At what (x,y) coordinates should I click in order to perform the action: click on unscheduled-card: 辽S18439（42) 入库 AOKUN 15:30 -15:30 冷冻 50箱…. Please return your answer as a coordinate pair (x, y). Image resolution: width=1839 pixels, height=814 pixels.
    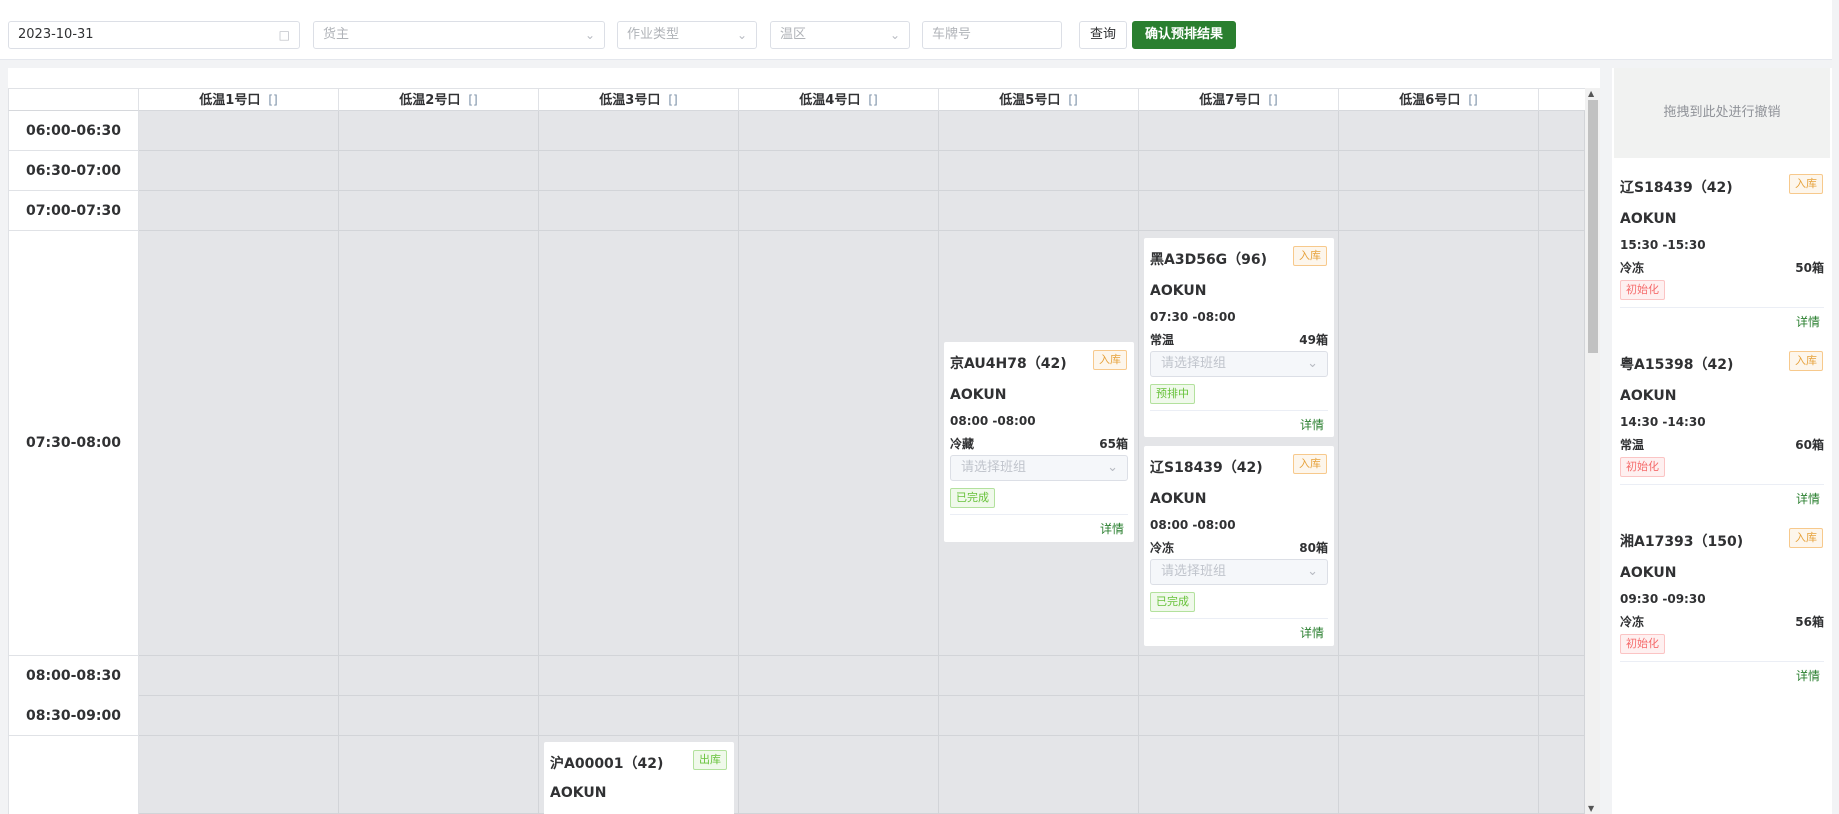
    Looking at the image, I should click on (1722, 250).